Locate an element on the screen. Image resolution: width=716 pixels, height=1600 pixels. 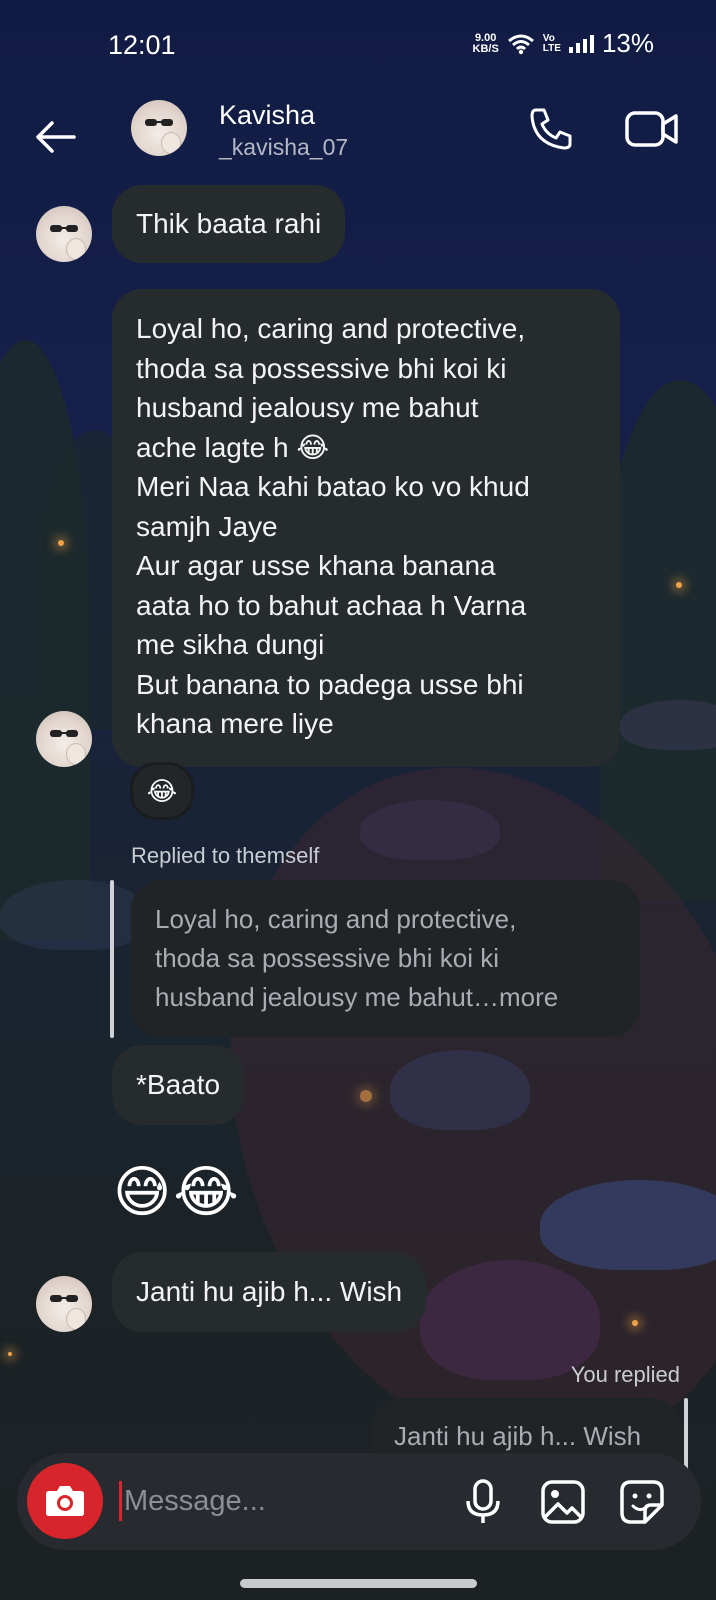
message-bubble: *Baato is located at coordinates (178, 1085).